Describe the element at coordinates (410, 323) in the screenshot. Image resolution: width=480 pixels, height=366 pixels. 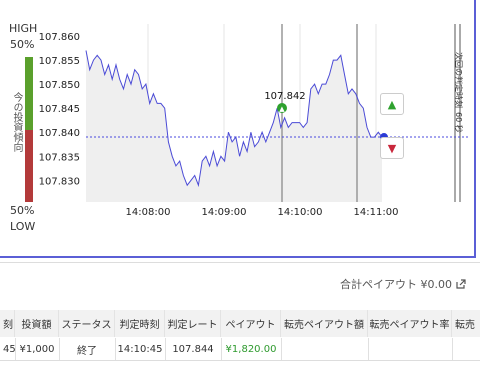
I see `col-resale-rate-header: 転売ペイアウト率` at that location.